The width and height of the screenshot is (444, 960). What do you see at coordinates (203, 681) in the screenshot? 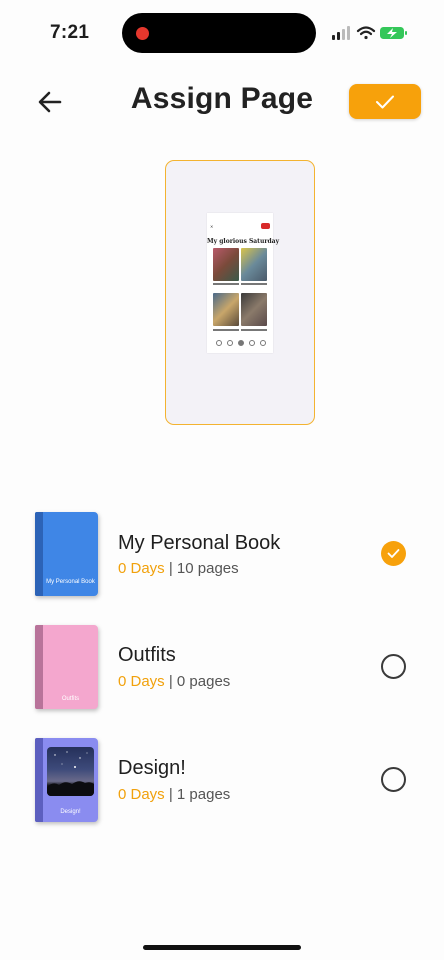
I see `book-pages: 0 pages` at bounding box center [203, 681].